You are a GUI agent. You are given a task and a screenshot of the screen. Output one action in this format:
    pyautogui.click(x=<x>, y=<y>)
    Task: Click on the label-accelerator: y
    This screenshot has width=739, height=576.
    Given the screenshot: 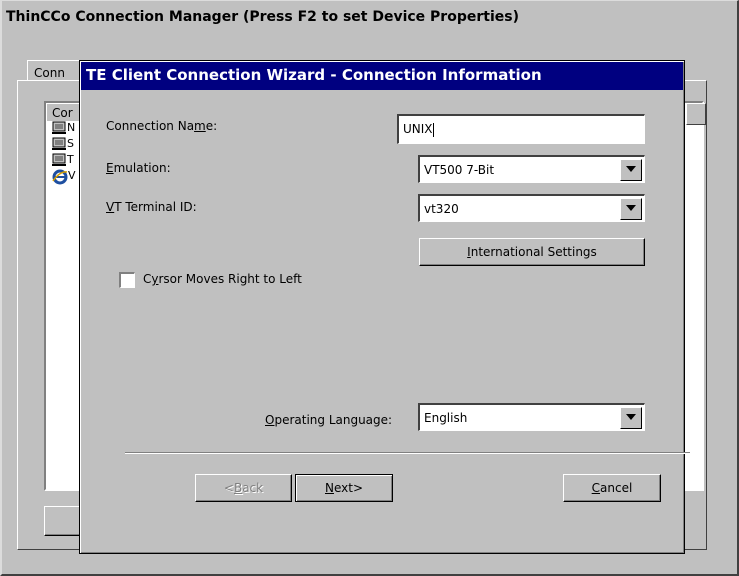 What is the action you would take?
    pyautogui.click(x=155, y=279)
    